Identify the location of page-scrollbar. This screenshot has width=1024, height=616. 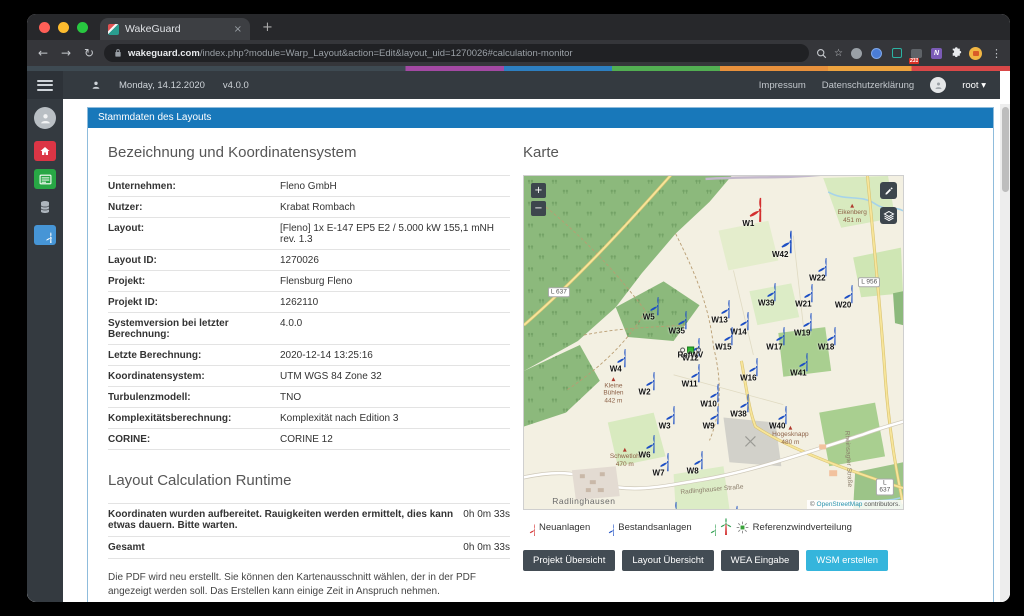
(1005, 353).